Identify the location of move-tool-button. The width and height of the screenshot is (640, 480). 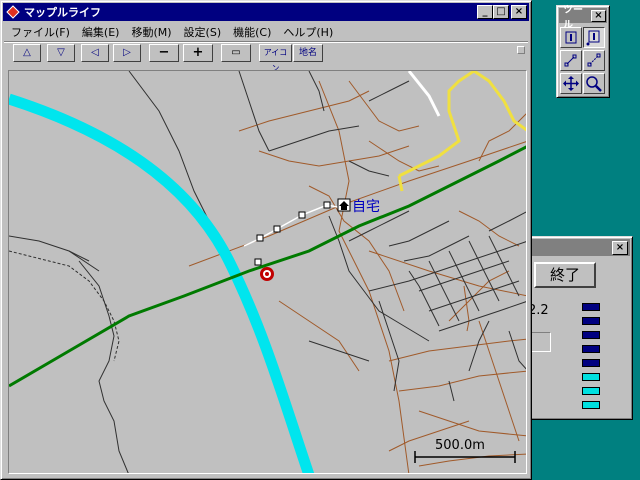
(571, 83).